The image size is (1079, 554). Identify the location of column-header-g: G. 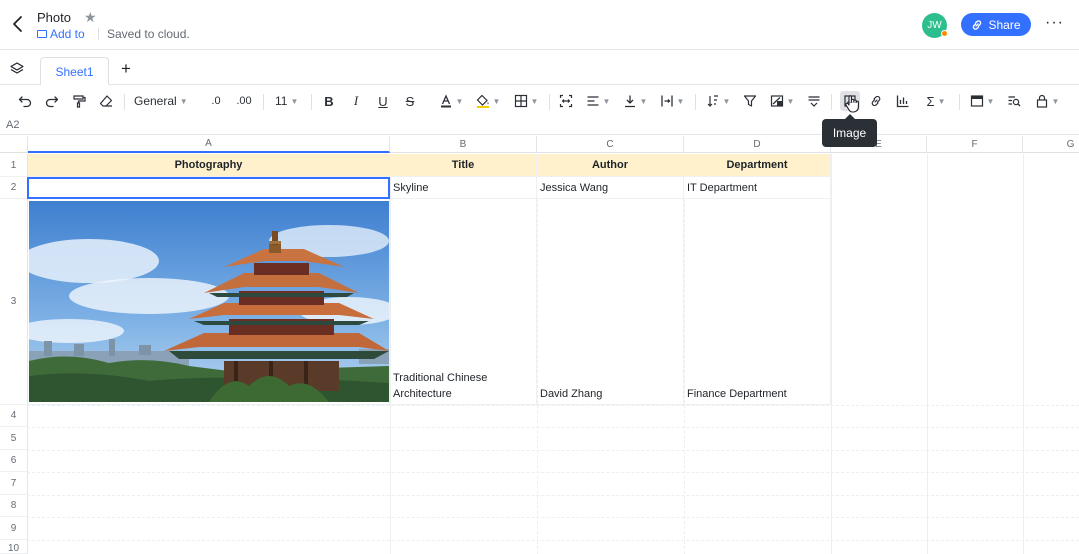
(1051, 144).